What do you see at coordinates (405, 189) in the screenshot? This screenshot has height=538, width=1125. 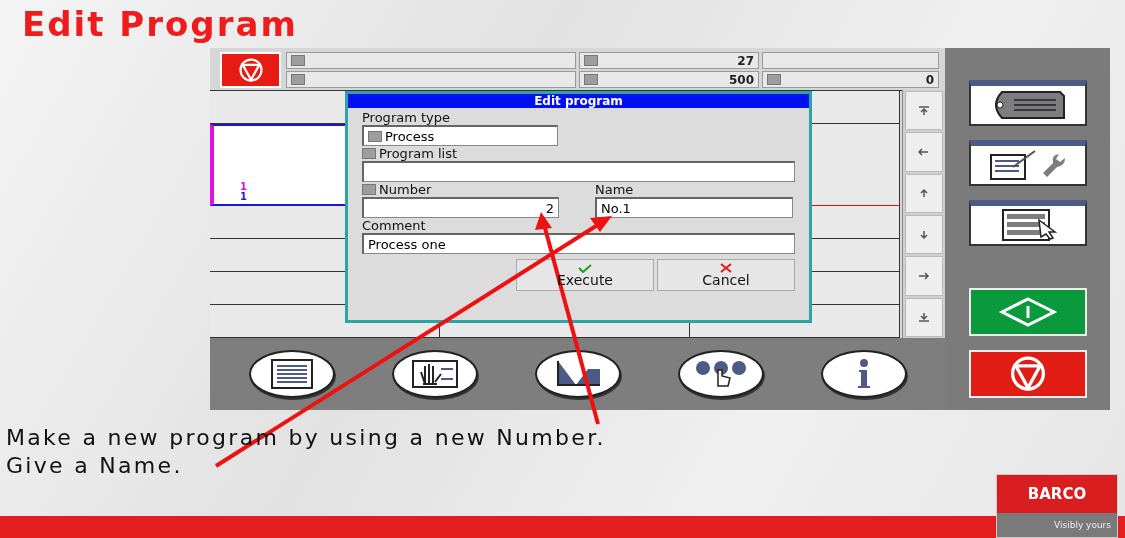 I see `field-label: Number` at bounding box center [405, 189].